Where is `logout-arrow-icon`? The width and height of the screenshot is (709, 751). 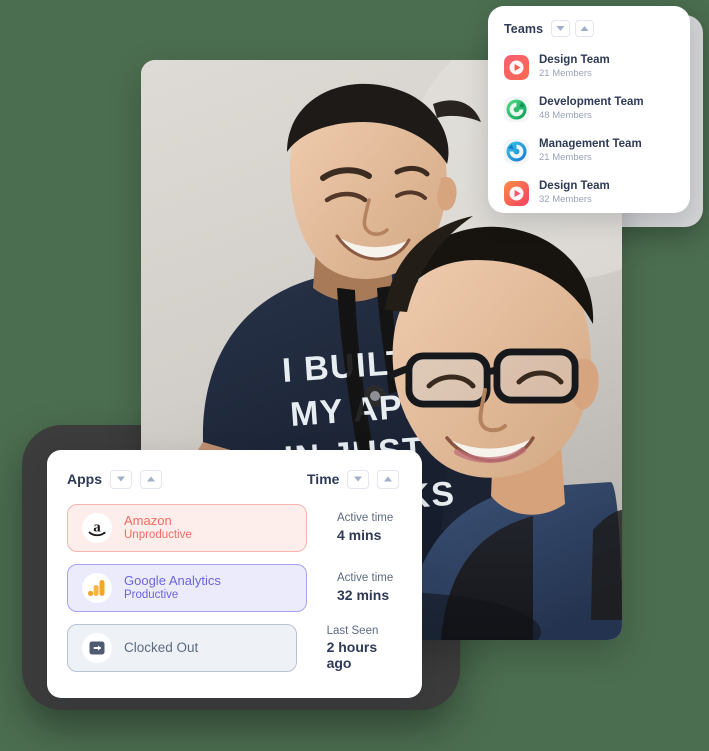 logout-arrow-icon is located at coordinates (97, 648).